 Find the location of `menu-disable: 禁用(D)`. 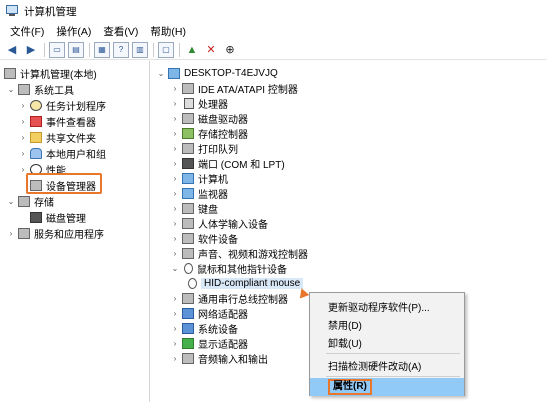

menu-disable: 禁用(D) is located at coordinates (387, 324).